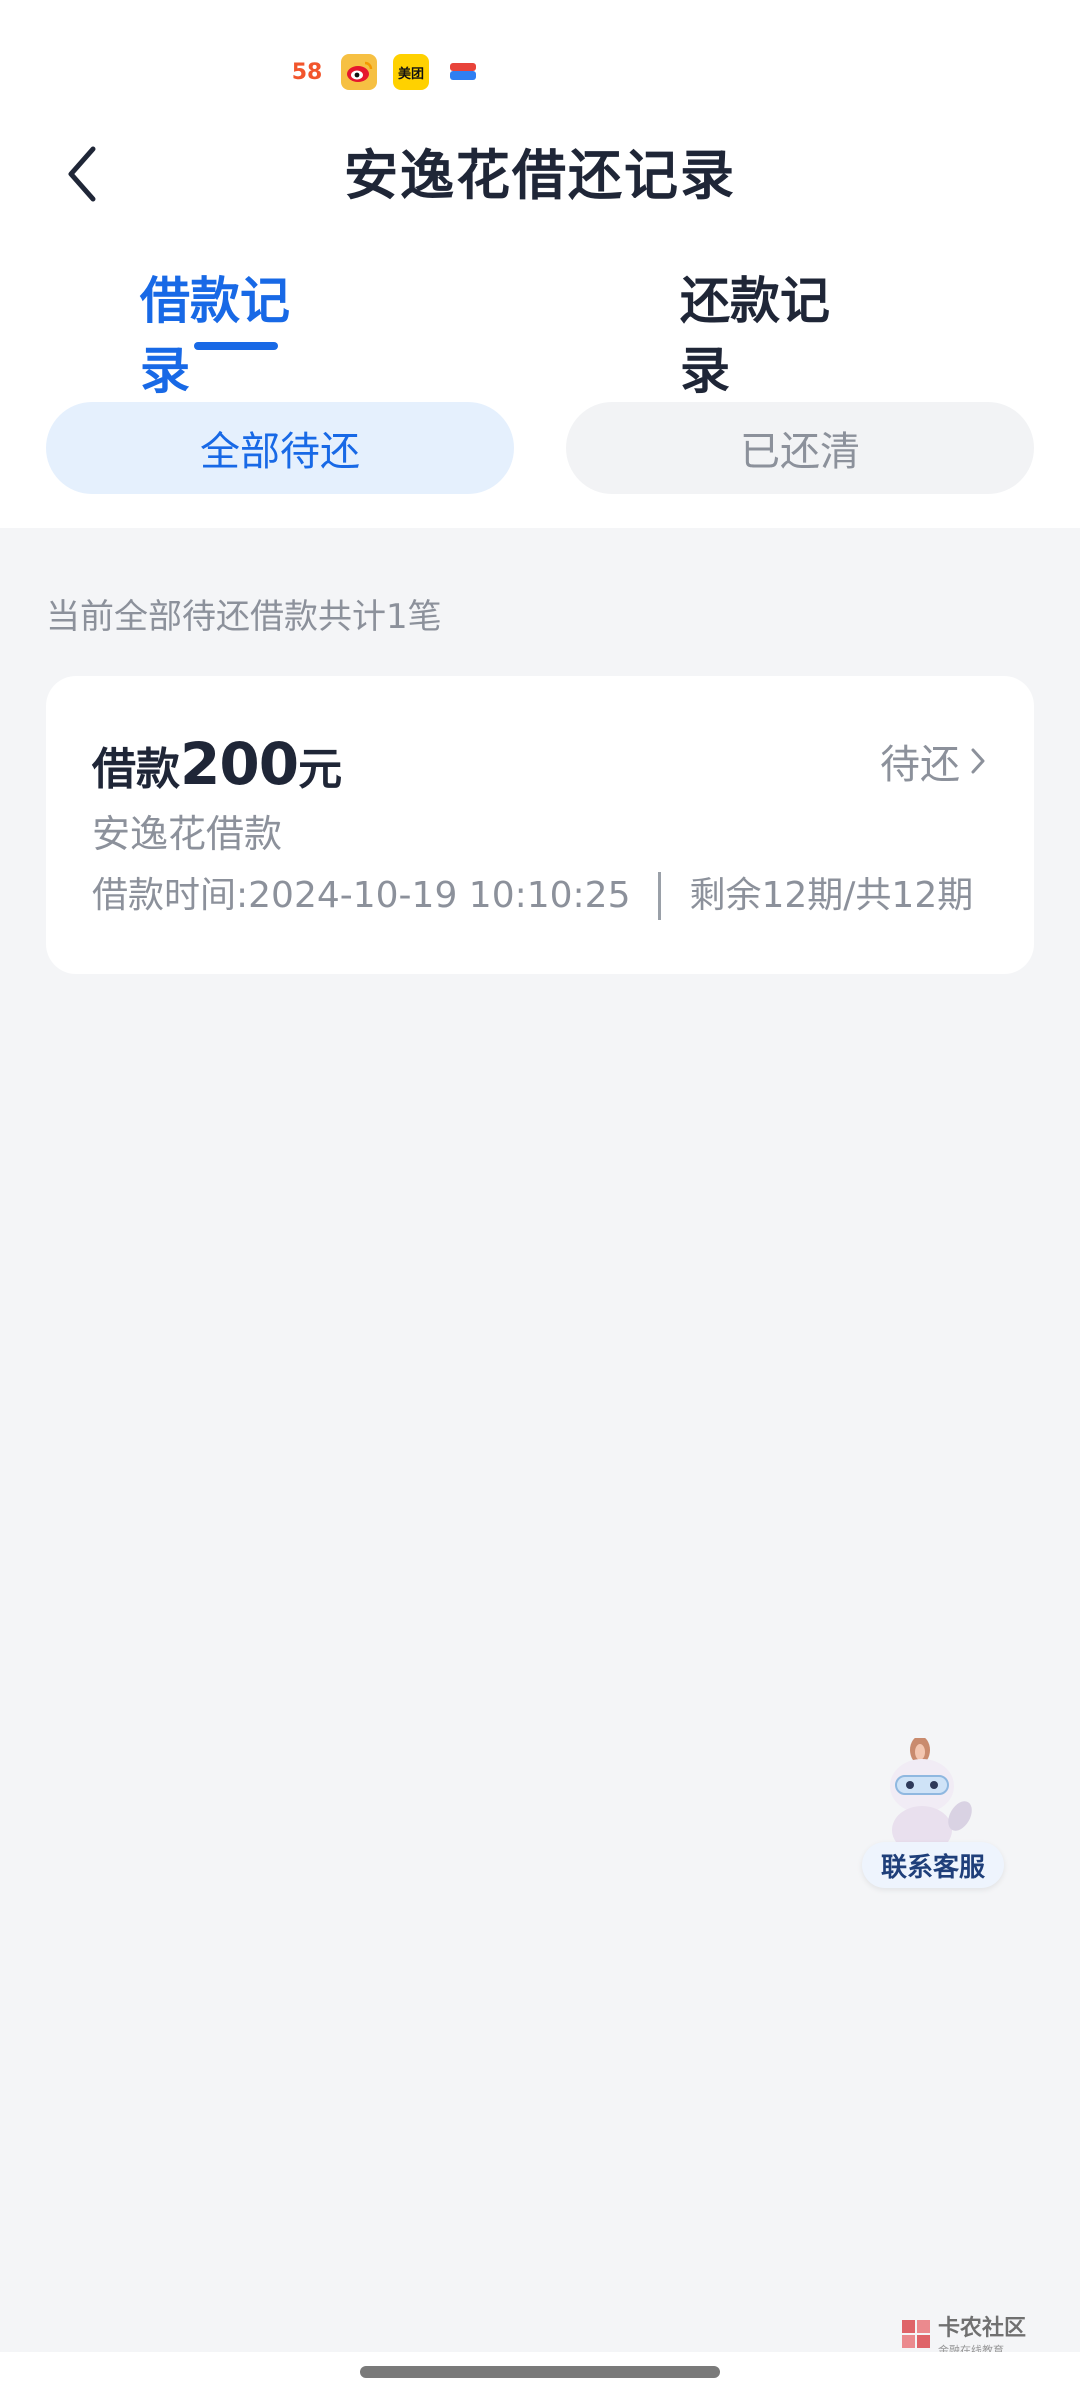  What do you see at coordinates (982, 2328) in the screenshot?
I see `watermark-title: 卡农社区` at bounding box center [982, 2328].